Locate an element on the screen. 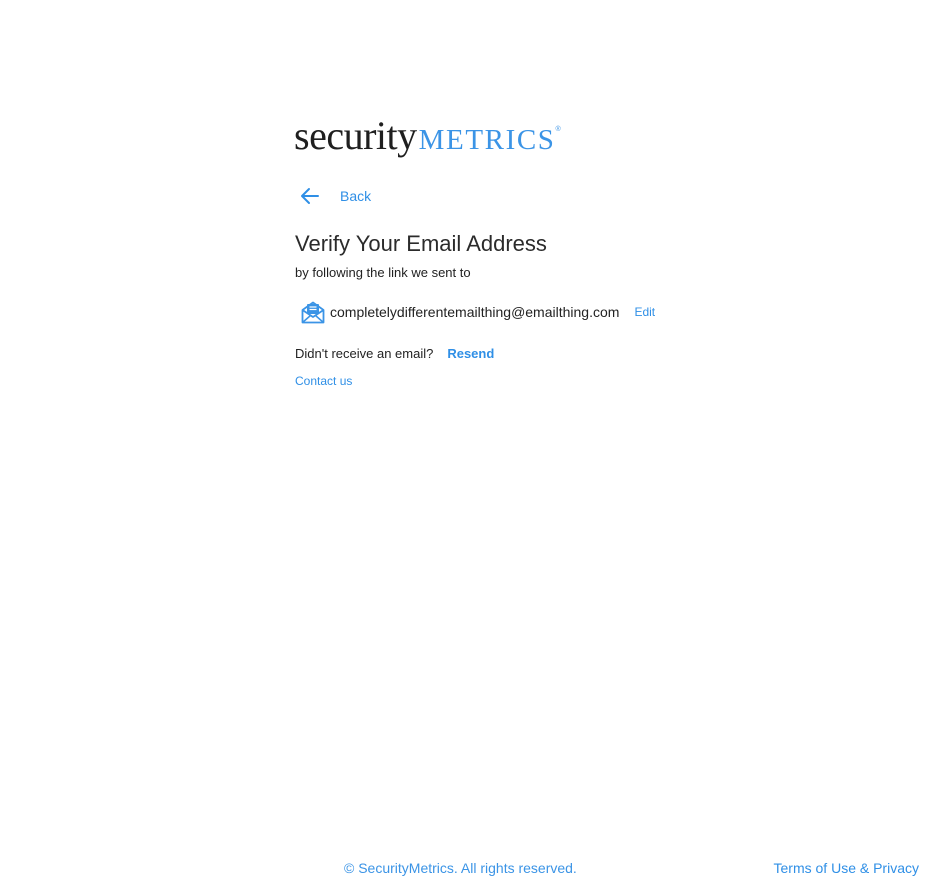  securitymetrics-logo: security METRICS ® is located at coordinates (427, 140).